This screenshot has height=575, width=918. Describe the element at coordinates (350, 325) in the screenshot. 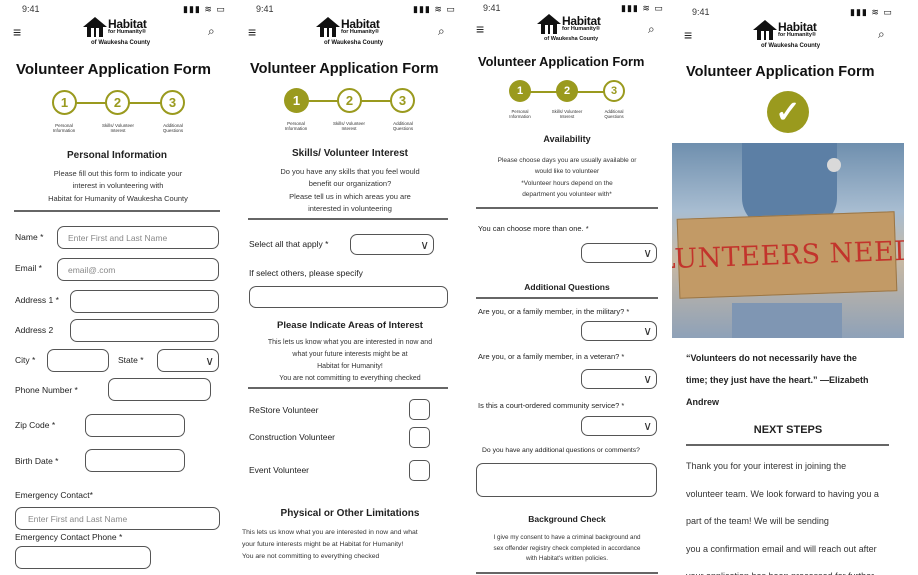

I see `areas-title: Please Indicate Areas of Interest` at that location.